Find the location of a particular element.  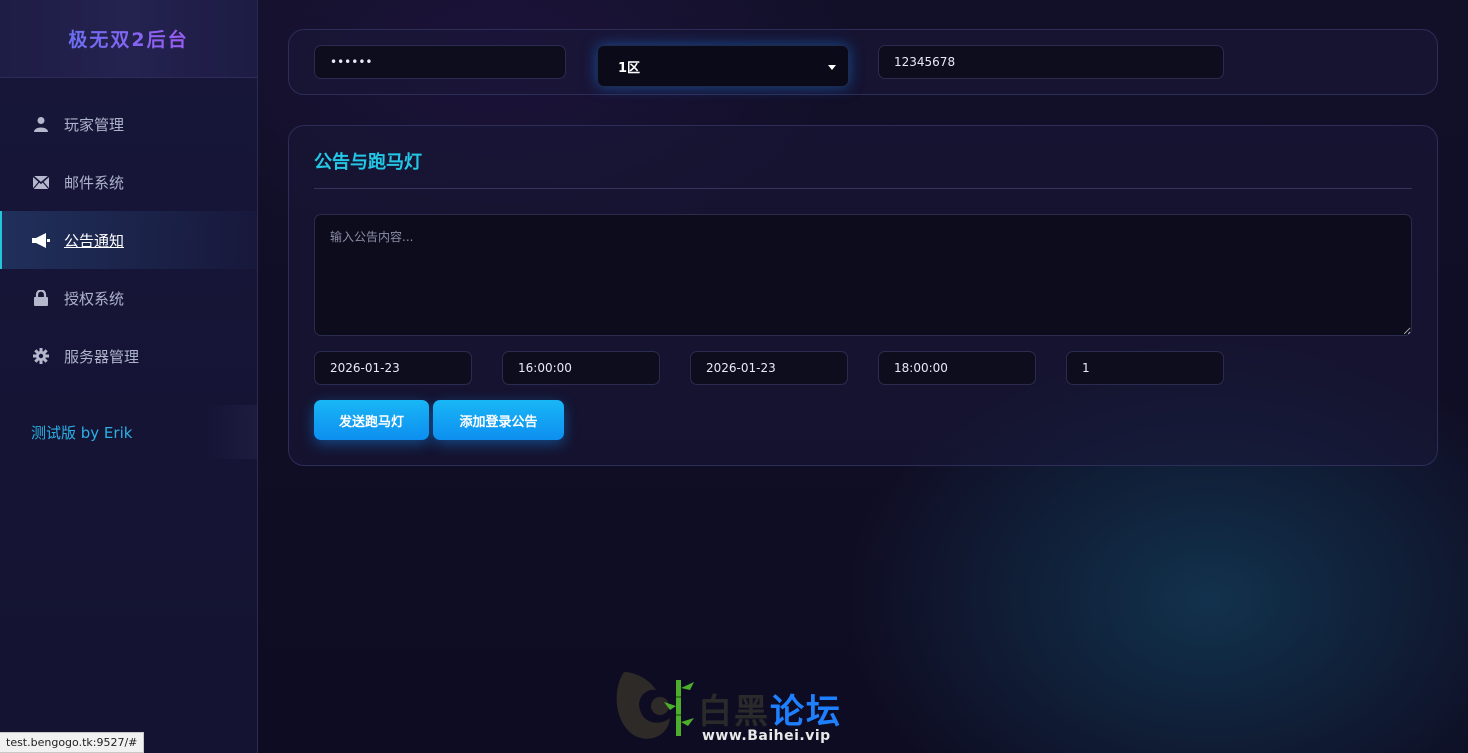

watermark-text: 白黑论坛 is located at coordinates (770, 708).